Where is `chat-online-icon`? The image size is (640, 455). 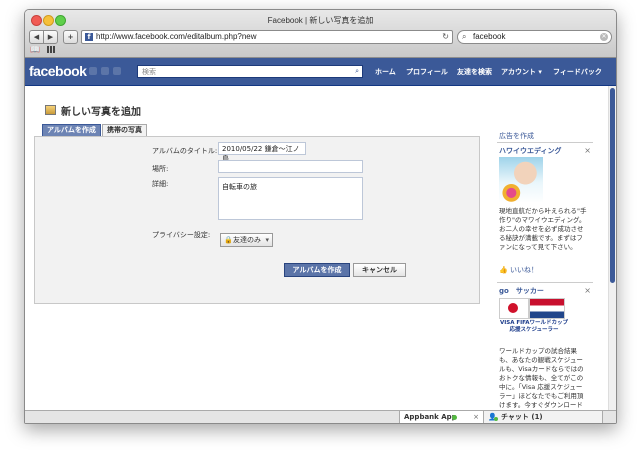 chat-online-icon is located at coordinates (496, 419).